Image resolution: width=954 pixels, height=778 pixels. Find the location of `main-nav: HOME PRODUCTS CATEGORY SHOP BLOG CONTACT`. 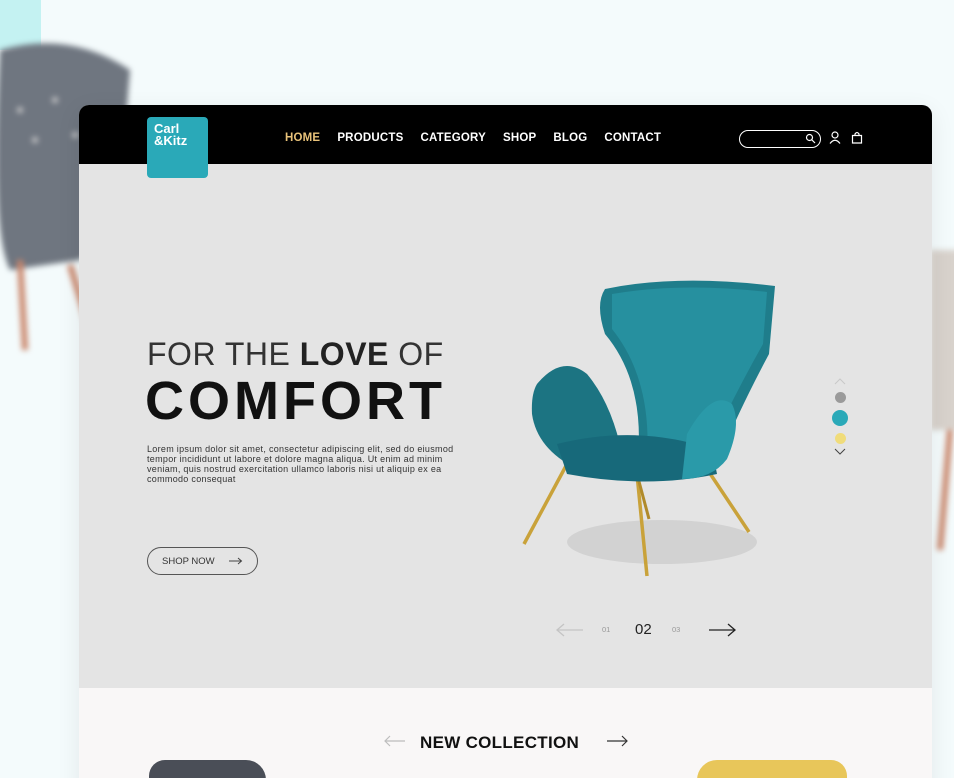

main-nav: HOME PRODUCTS CATEGORY SHOP BLOG CONTACT is located at coordinates (473, 138).